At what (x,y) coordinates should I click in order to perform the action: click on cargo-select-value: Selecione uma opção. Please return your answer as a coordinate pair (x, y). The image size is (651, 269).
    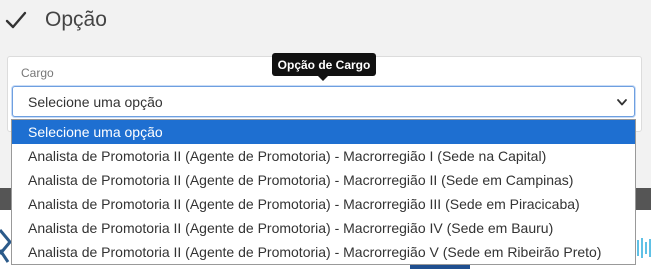
    Looking at the image, I should click on (95, 102).